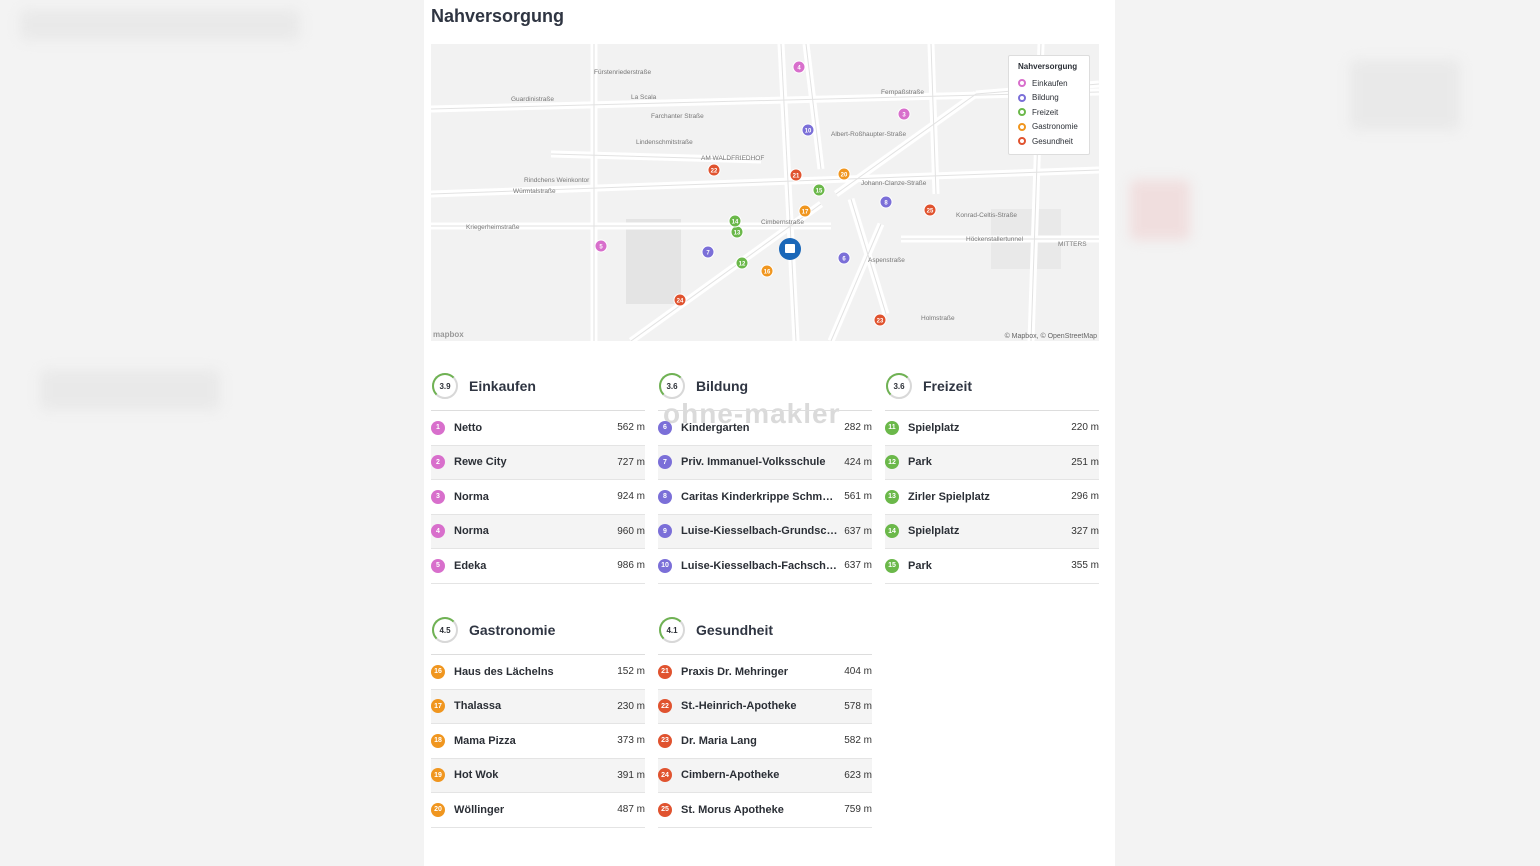  I want to click on poi-distance: 623 m, so click(858, 775).